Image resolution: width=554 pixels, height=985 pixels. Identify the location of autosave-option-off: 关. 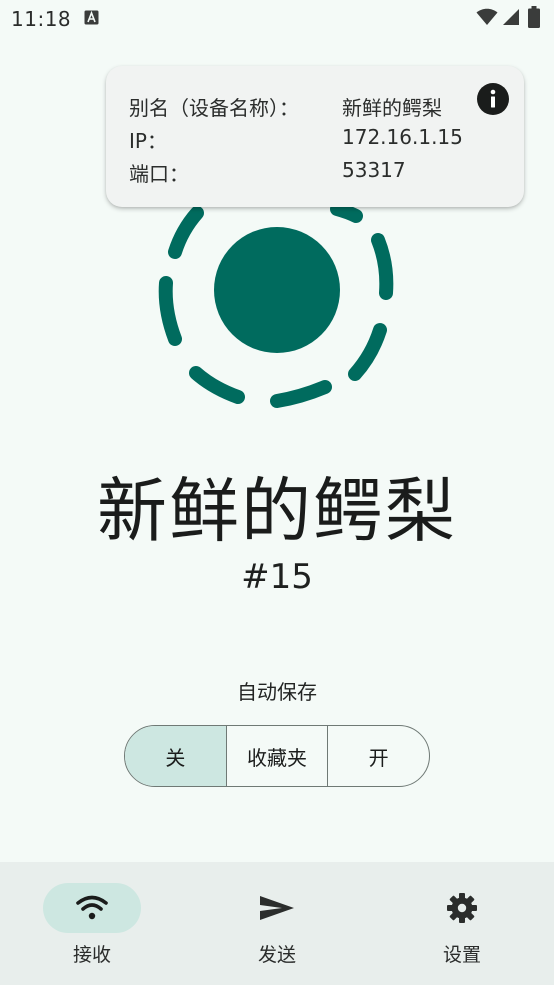
(175, 756).